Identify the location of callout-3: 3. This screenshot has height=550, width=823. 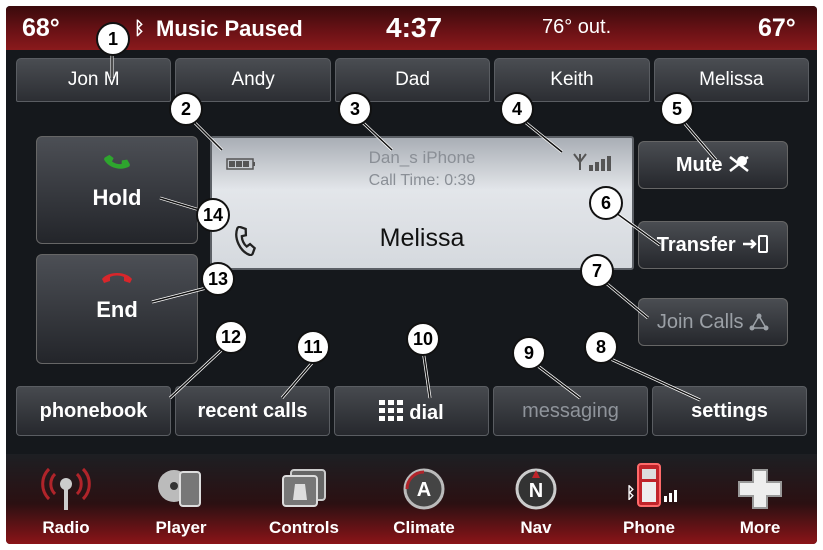
(355, 109).